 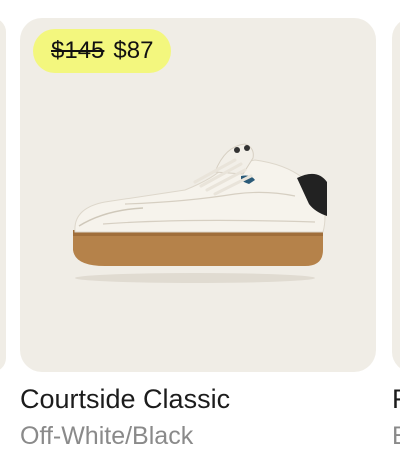 I want to click on next-product-name: F, so click(x=396, y=399).